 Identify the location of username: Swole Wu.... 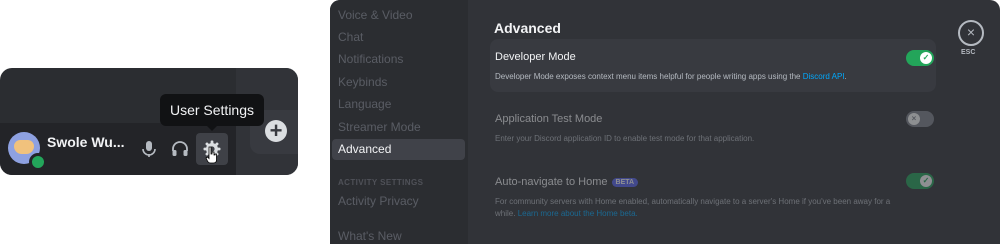
(87, 142).